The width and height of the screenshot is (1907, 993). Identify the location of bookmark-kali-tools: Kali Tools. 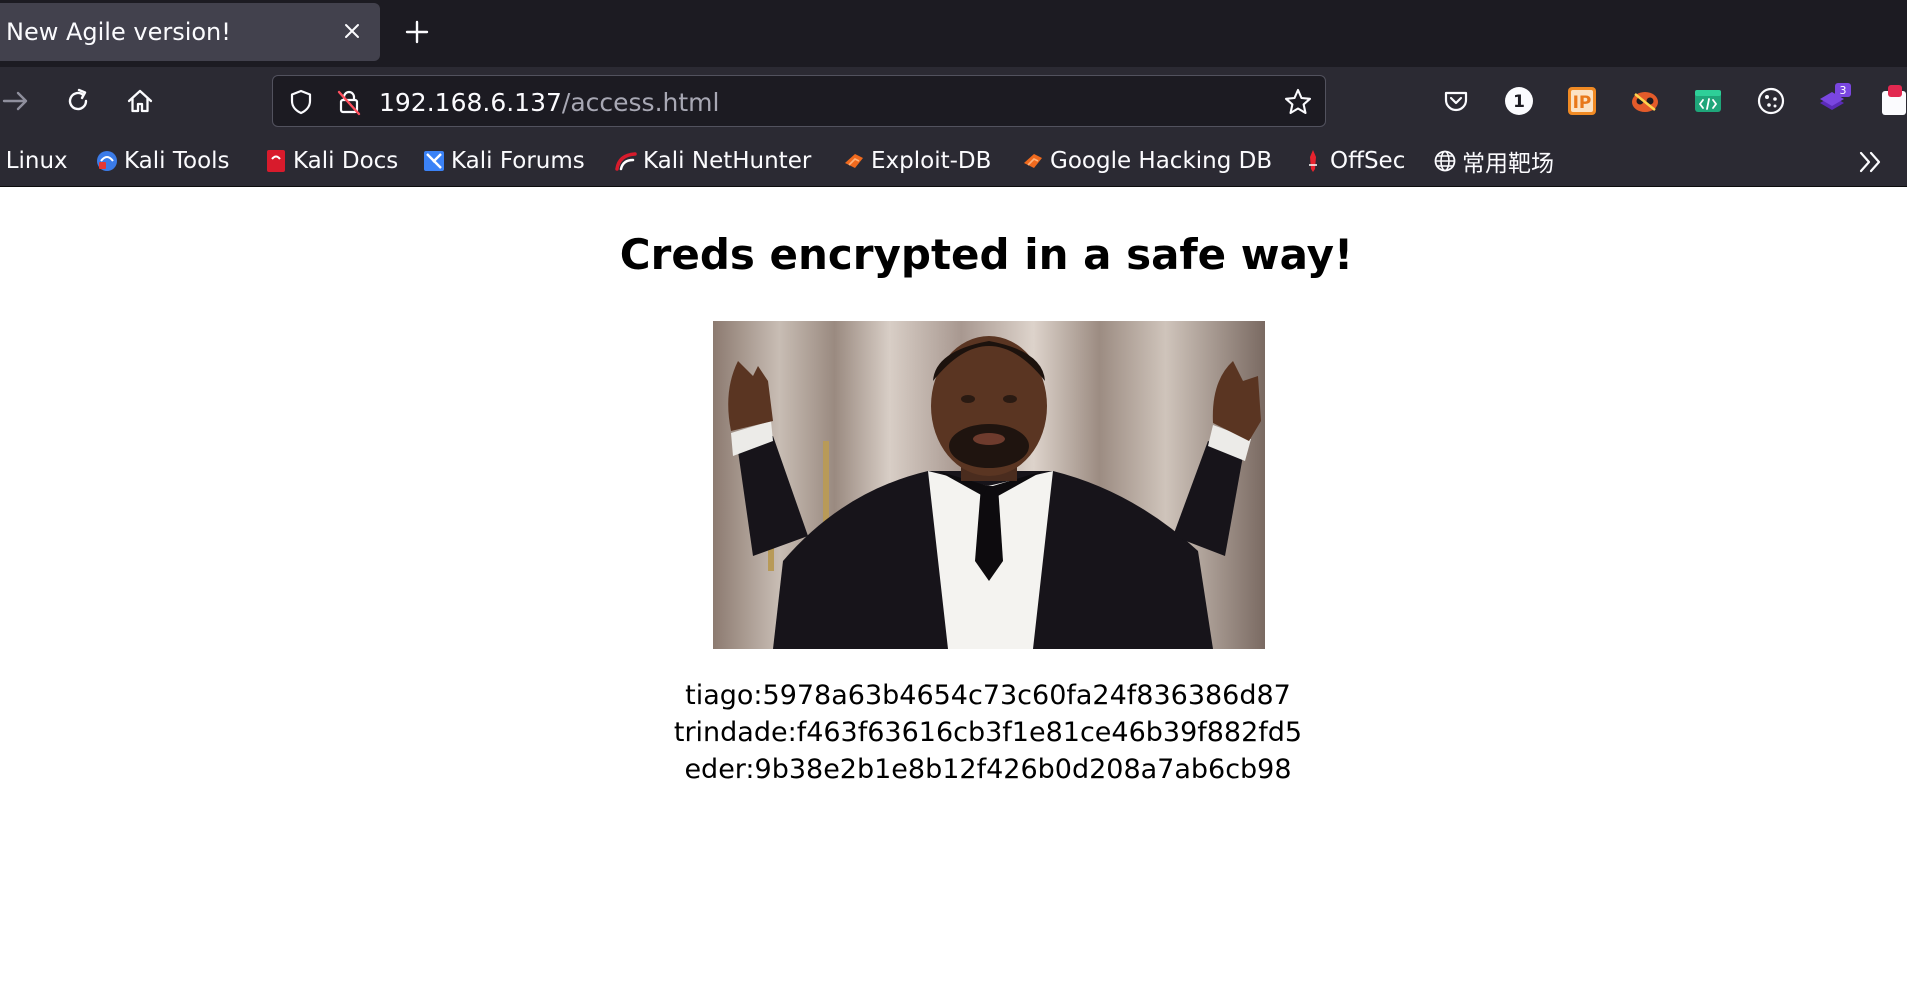
(163, 161).